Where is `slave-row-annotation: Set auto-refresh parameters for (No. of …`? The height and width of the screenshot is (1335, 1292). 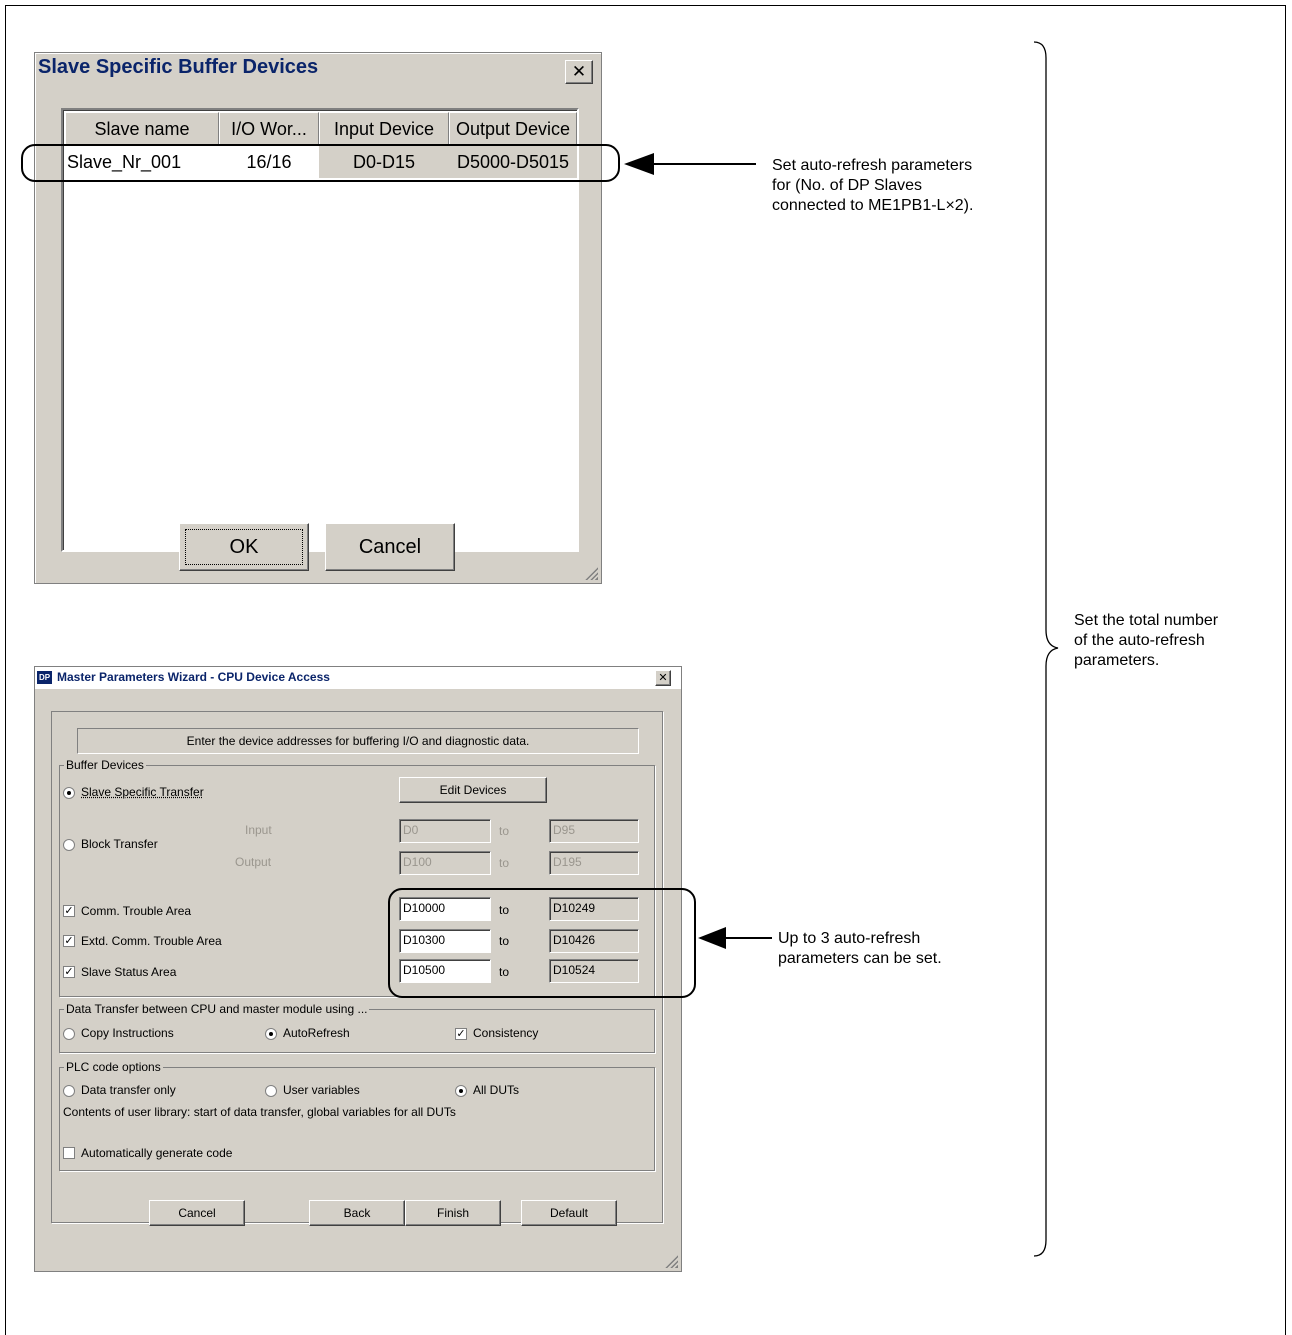 slave-row-annotation: Set auto-refresh parameters for (No. of … is located at coordinates (873, 185).